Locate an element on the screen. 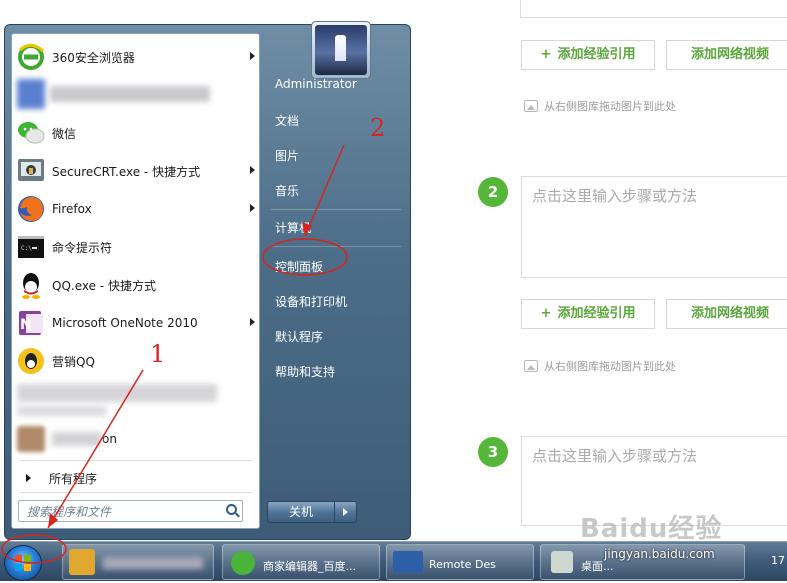 This screenshot has height=583, width=787. svg-text: N is located at coordinates (26, 325).